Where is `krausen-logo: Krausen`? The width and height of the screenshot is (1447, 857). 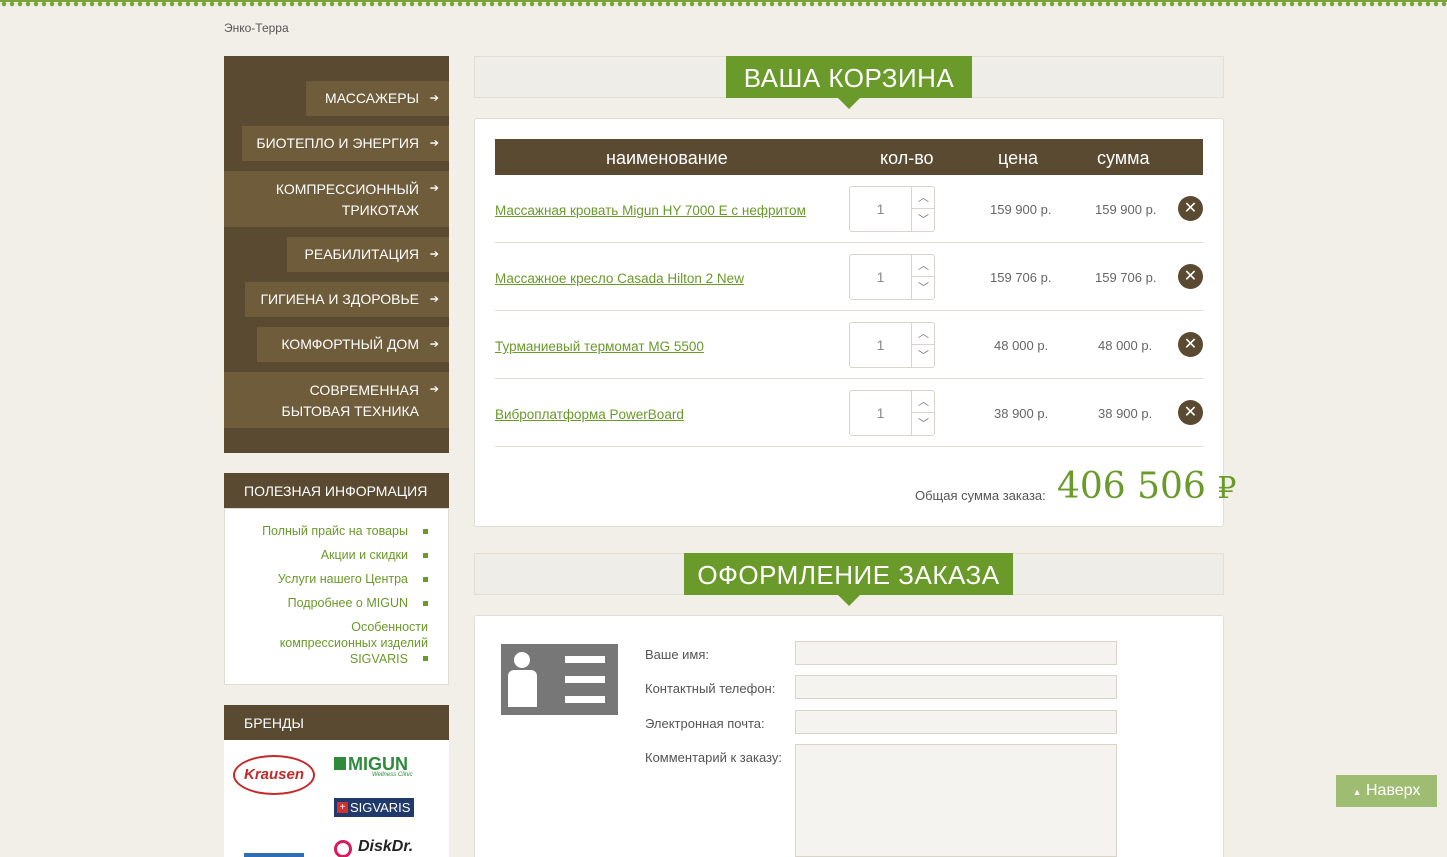
krausen-logo: Krausen is located at coordinates (274, 775).